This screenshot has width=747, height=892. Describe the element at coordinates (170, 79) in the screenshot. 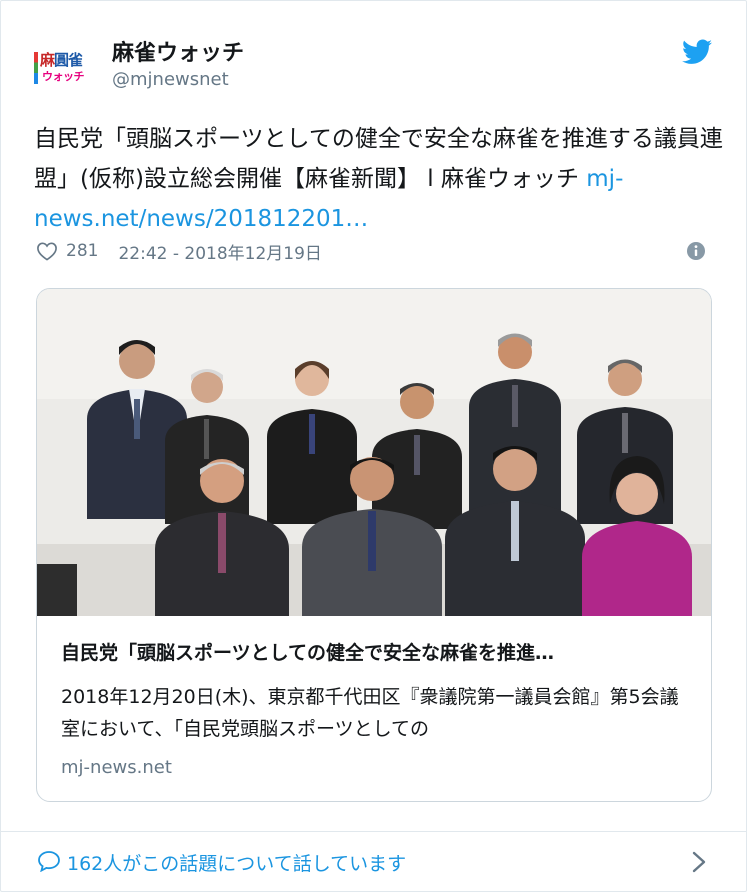

I see `account-handle: @mjnewsnet` at that location.